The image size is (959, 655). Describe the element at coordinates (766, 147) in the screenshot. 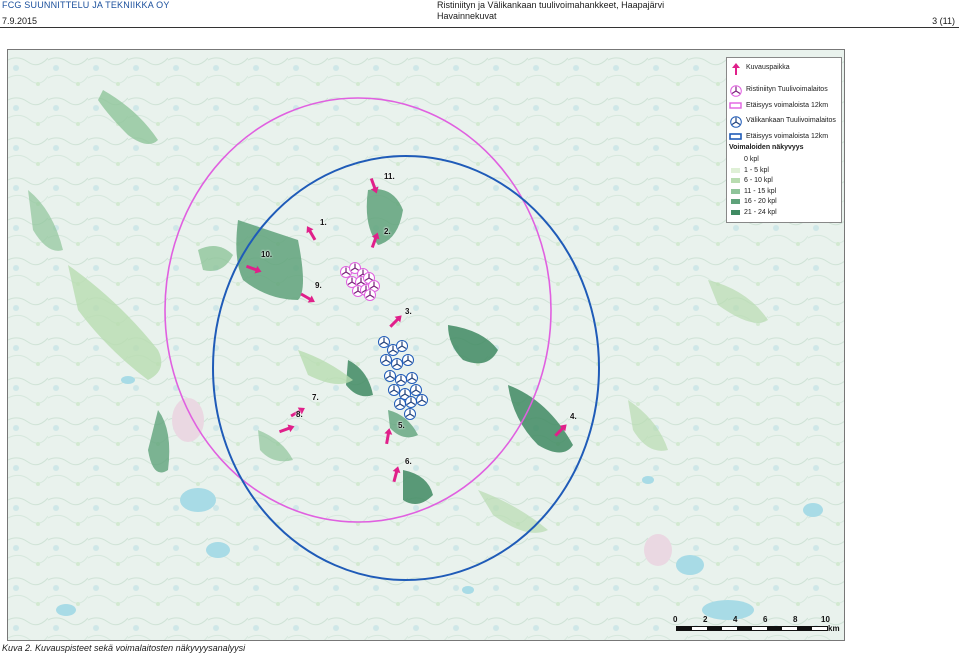

I see `legend-visibility-title: Voimaloiden näkyvyys` at that location.